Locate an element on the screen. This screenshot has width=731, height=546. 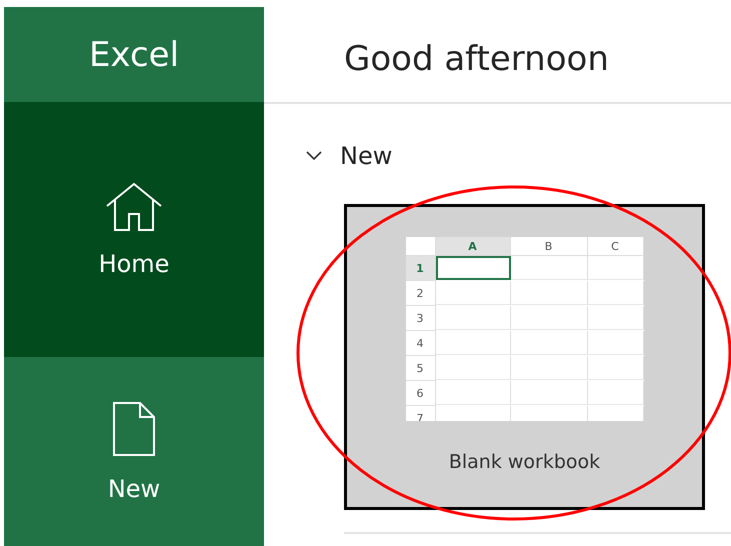
greeting-heading: Good afternoon is located at coordinates (497, 55).